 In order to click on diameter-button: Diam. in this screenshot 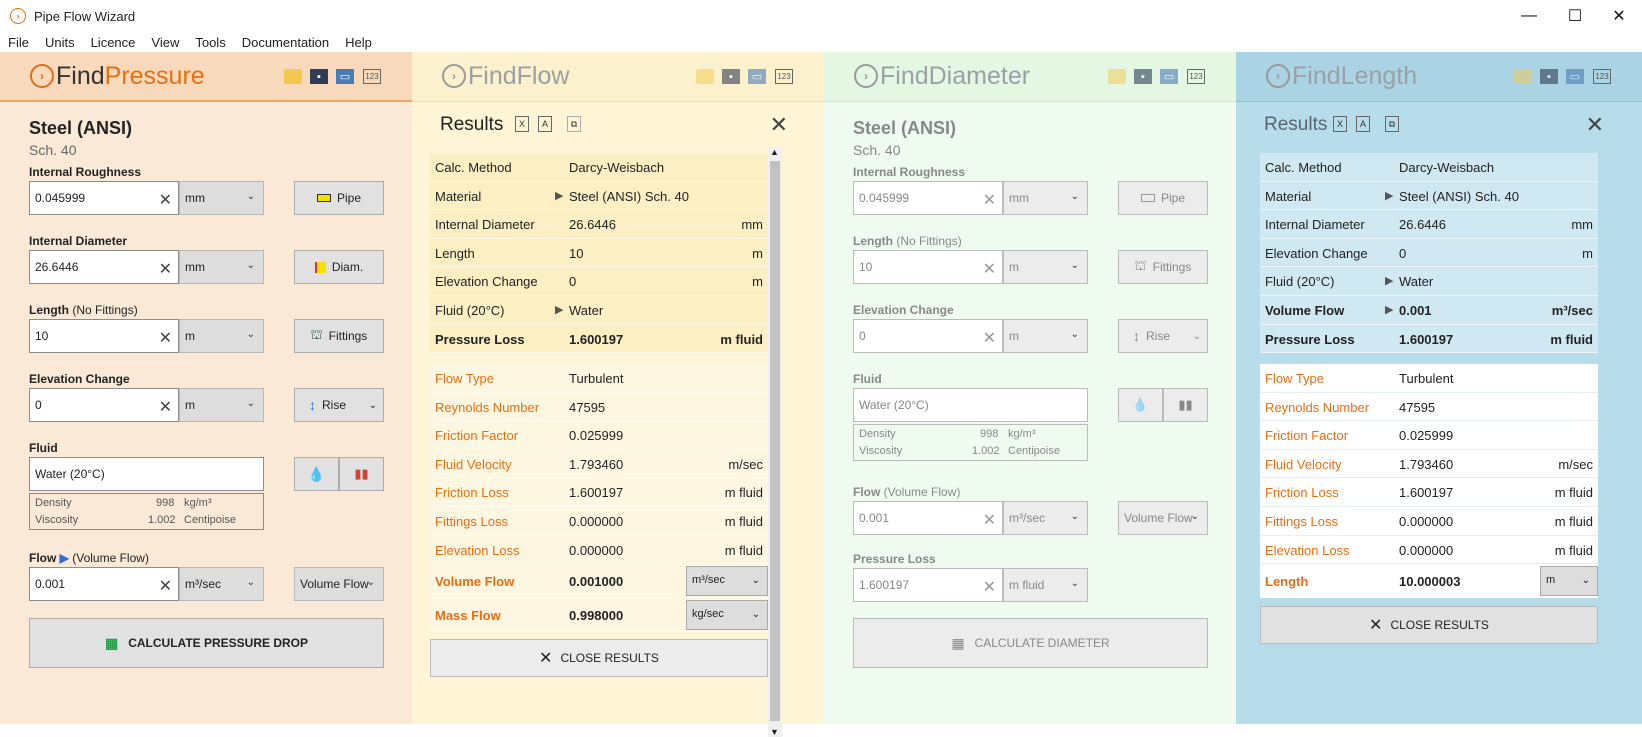, I will do `click(339, 267)`.